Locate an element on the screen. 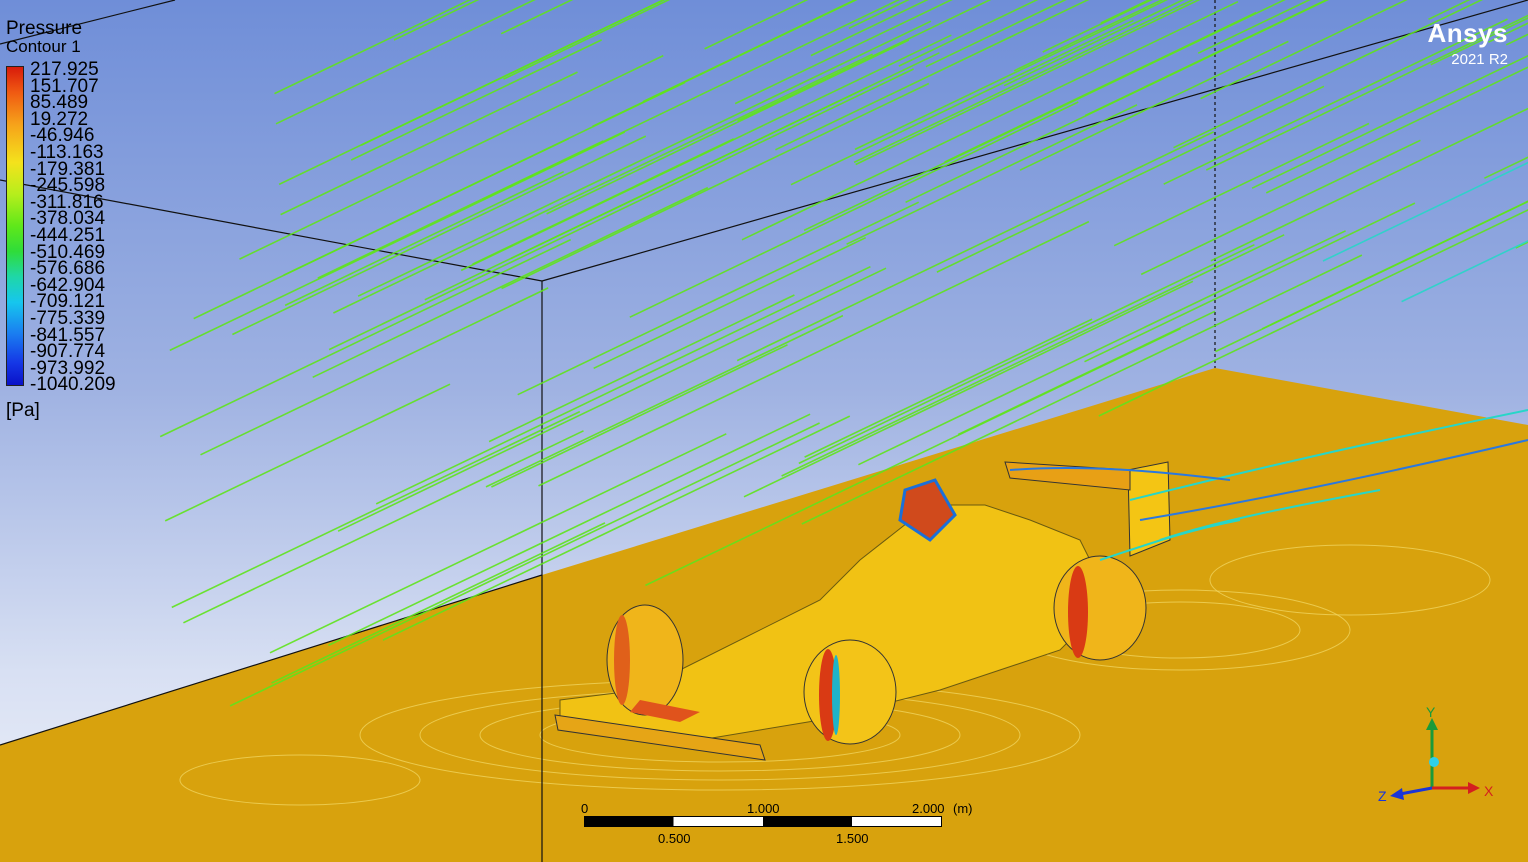 The height and width of the screenshot is (862, 1528). scale-label: 1.500 is located at coordinates (852, 838).